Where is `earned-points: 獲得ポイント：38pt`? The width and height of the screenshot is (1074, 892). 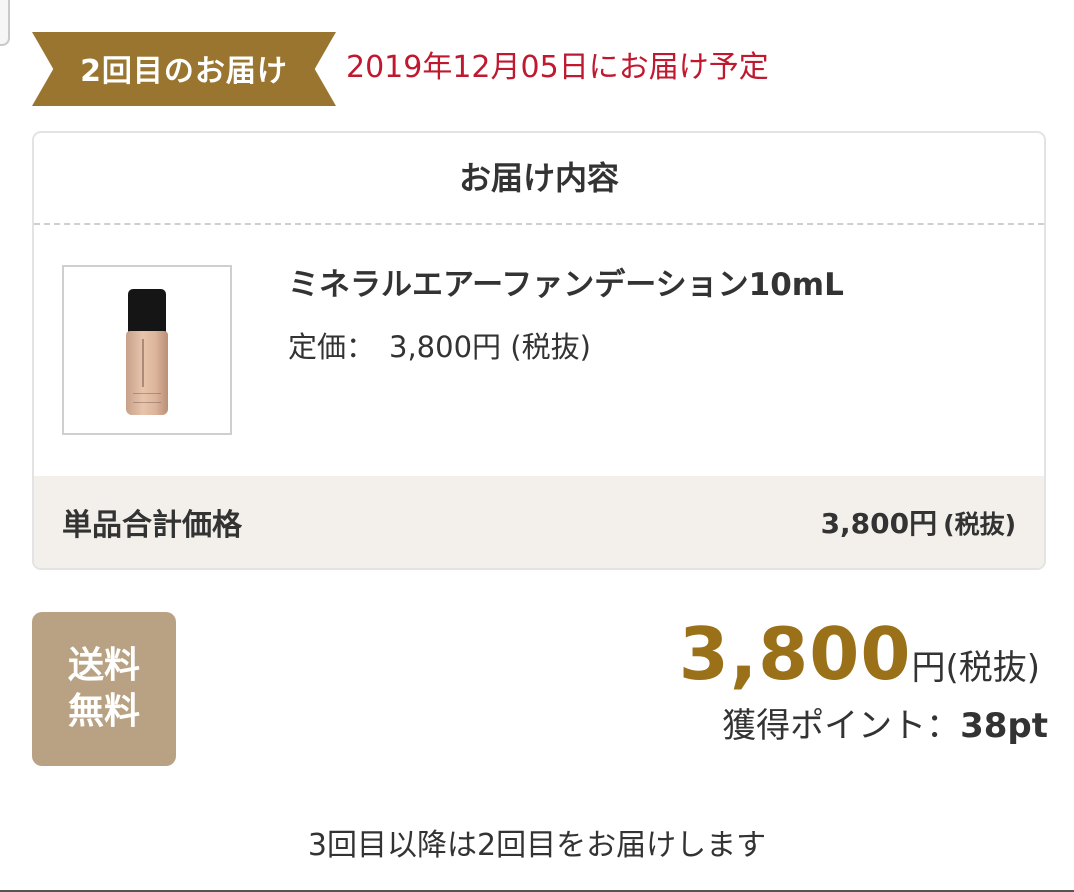
earned-points: 獲得ポイント：38pt is located at coordinates (885, 726).